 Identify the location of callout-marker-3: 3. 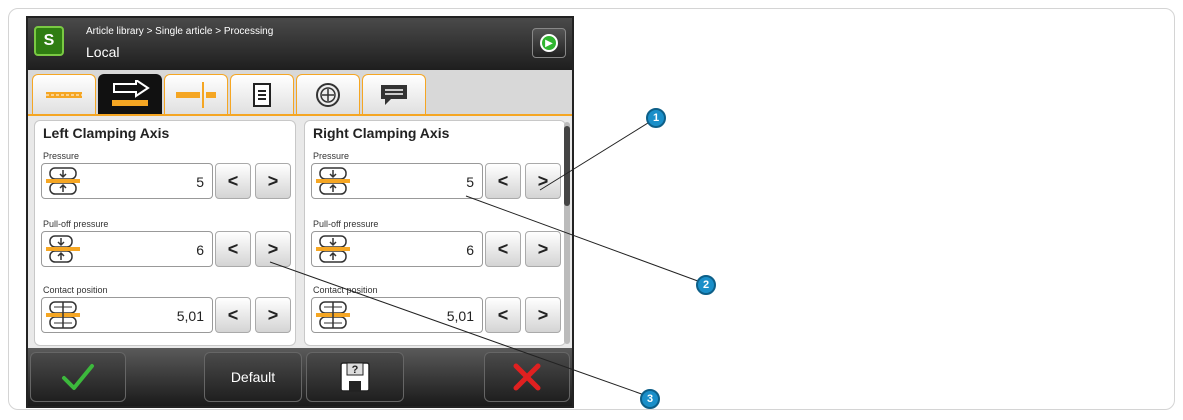
(650, 399).